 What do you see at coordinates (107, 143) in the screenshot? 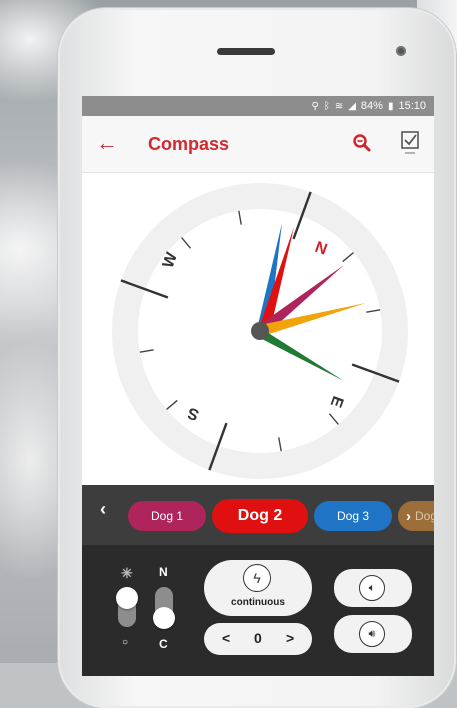
I see `back-arrow-icon: ←` at bounding box center [107, 143].